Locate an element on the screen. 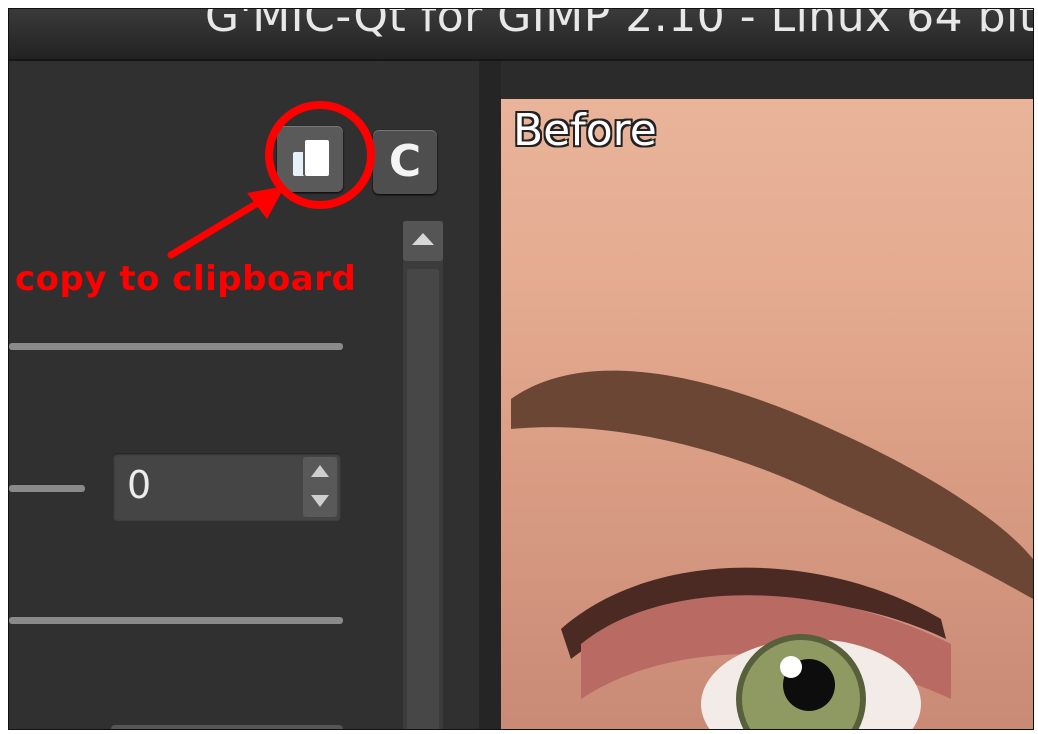  spin-down-icon is located at coordinates (320, 501).